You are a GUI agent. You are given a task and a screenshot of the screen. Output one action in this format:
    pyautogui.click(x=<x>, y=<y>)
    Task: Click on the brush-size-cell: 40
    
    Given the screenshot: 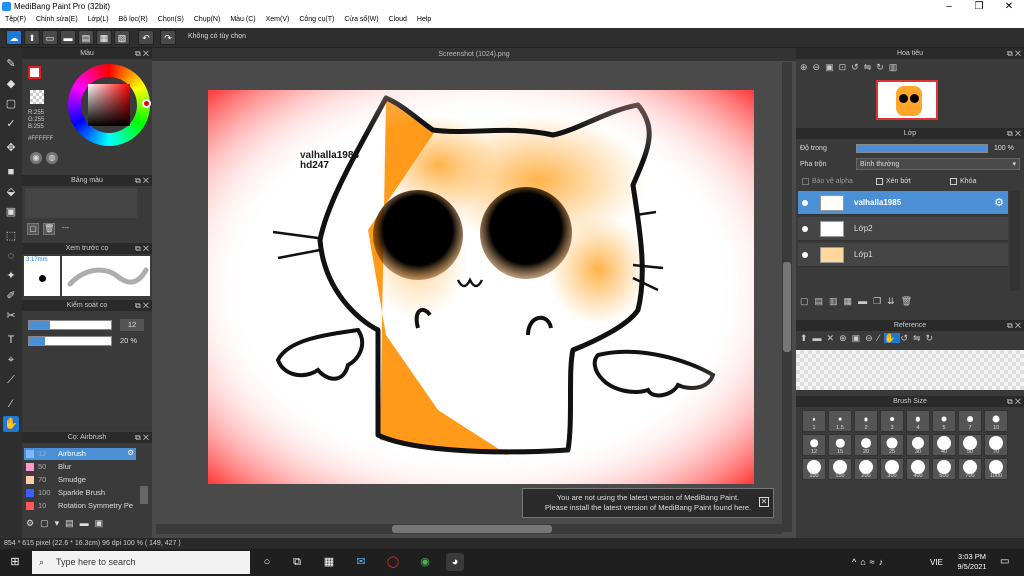 What is the action you would take?
    pyautogui.click(x=944, y=445)
    